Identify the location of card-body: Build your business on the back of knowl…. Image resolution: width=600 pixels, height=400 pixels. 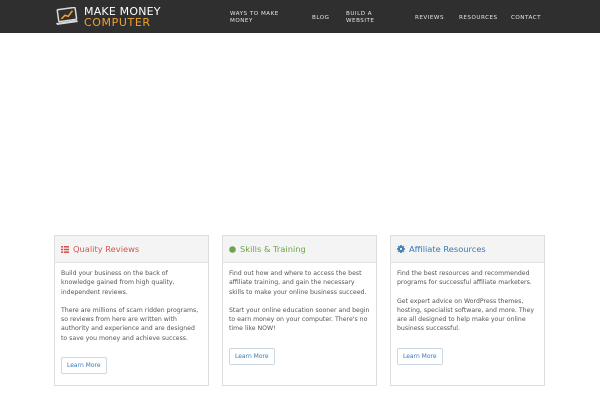
(131, 319).